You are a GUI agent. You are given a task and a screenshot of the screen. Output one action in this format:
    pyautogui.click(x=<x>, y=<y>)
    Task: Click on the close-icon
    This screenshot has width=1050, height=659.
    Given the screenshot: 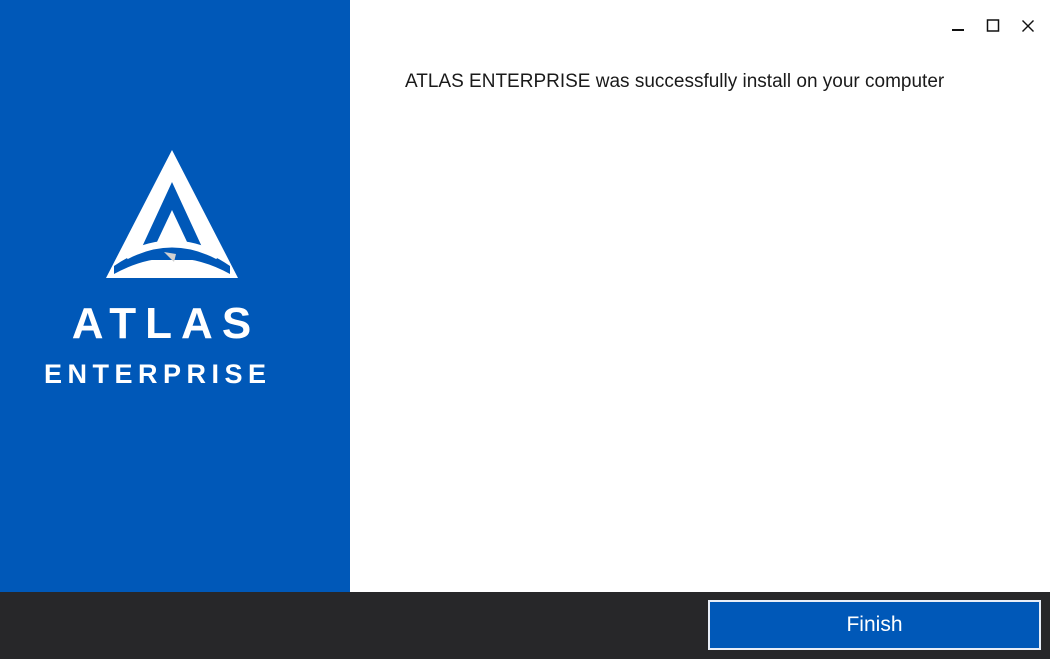 What is the action you would take?
    pyautogui.click(x=1027, y=26)
    